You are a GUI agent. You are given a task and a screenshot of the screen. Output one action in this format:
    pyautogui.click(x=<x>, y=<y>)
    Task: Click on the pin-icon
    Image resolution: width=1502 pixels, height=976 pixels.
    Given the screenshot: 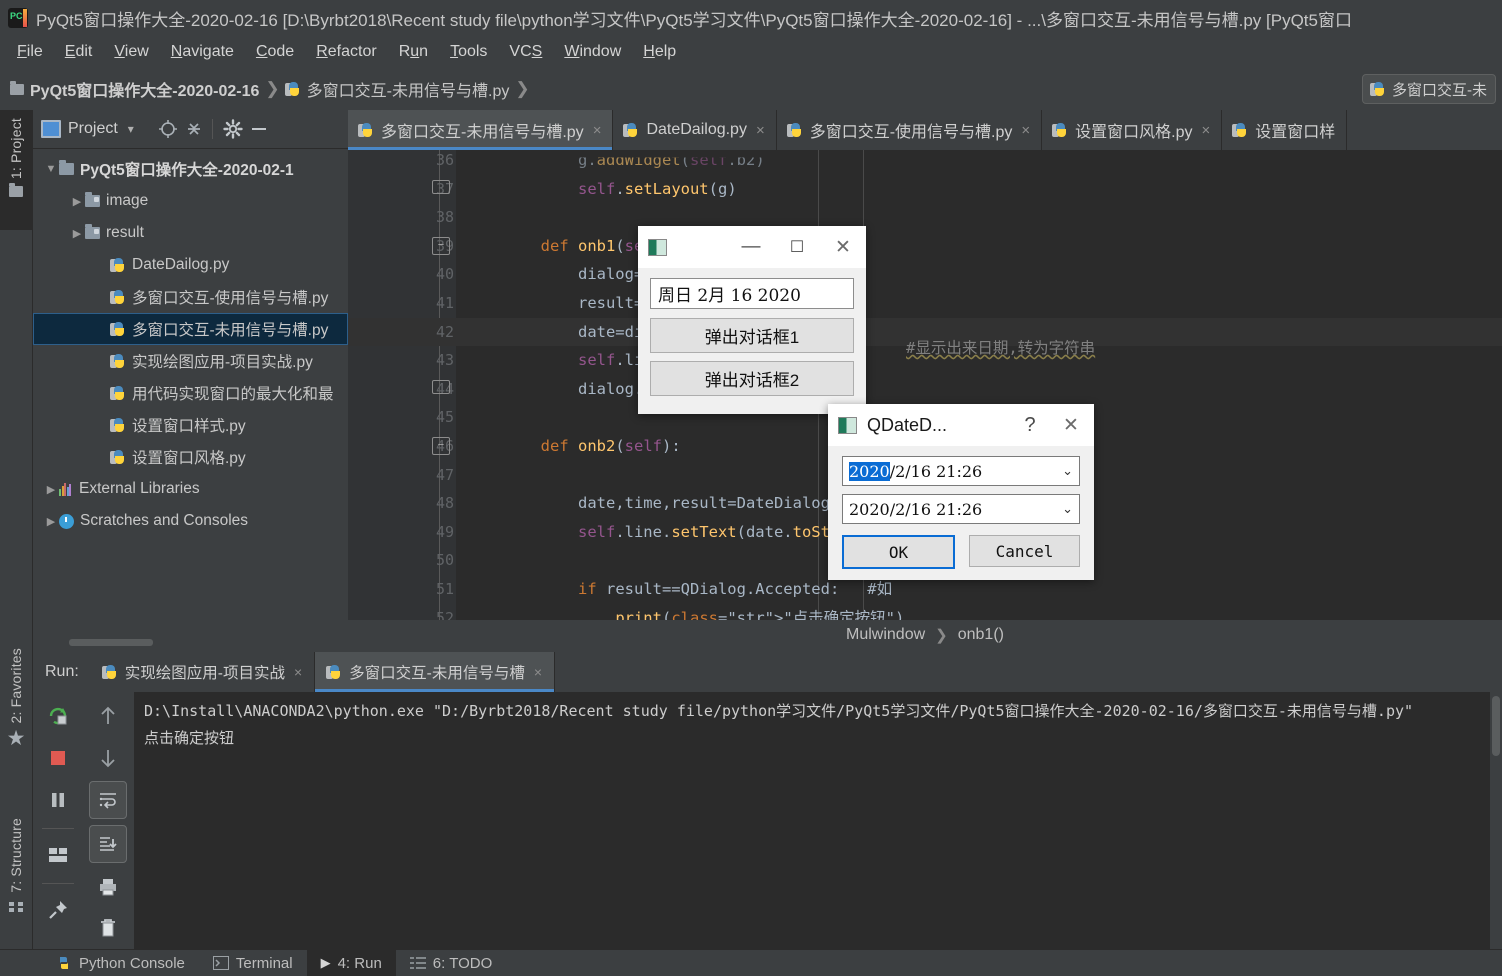 What is the action you would take?
    pyautogui.click(x=58, y=910)
    